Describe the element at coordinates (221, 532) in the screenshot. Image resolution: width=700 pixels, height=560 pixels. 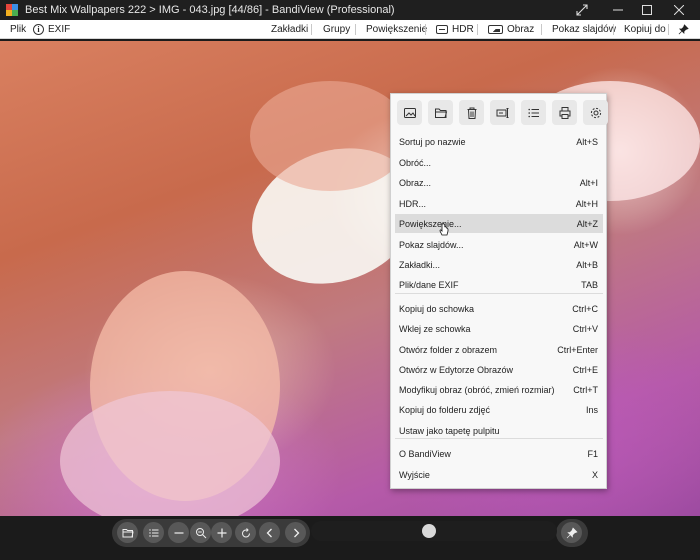
I see `zoom-in-icon` at that location.